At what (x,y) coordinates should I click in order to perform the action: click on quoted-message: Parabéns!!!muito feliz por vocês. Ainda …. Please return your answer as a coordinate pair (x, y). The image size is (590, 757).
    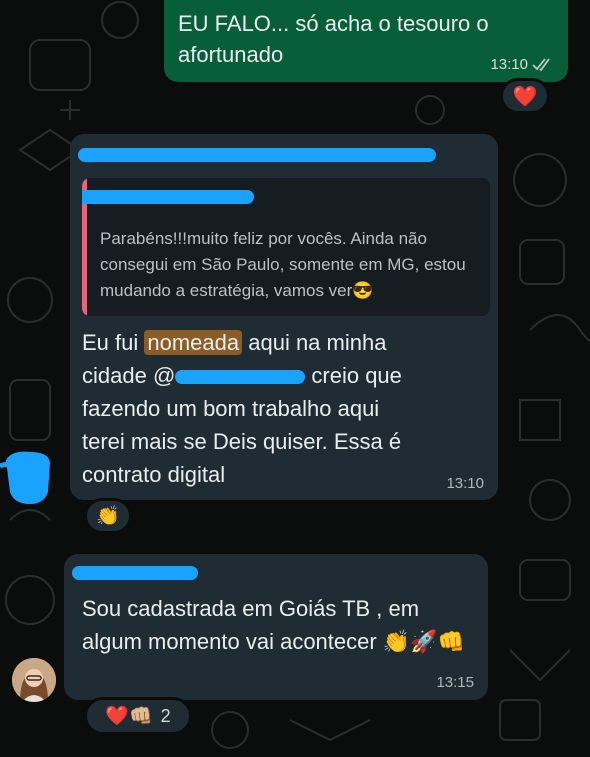
    Looking at the image, I should click on (286, 247).